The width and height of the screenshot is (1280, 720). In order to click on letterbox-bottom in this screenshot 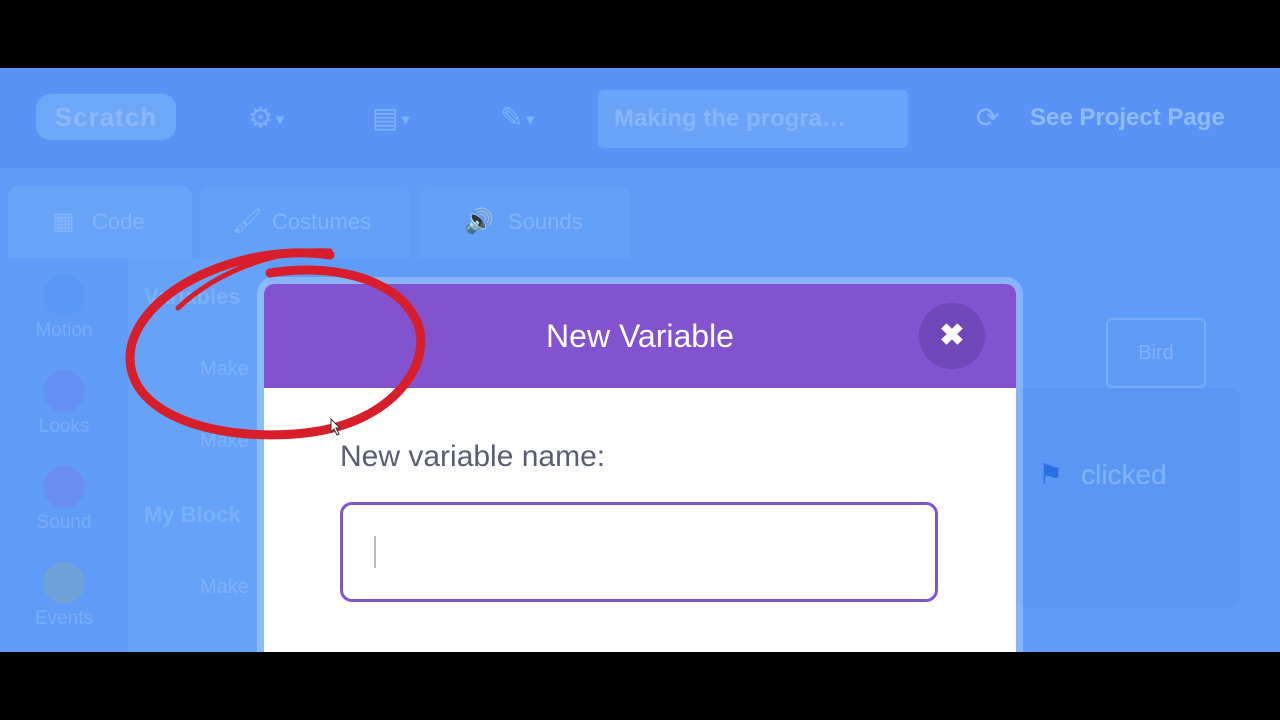, I will do `click(640, 686)`.